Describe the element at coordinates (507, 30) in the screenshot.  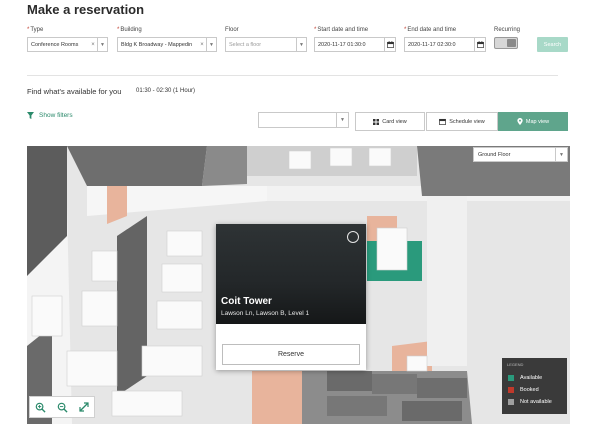
I see `recurring-label: Recurring` at that location.